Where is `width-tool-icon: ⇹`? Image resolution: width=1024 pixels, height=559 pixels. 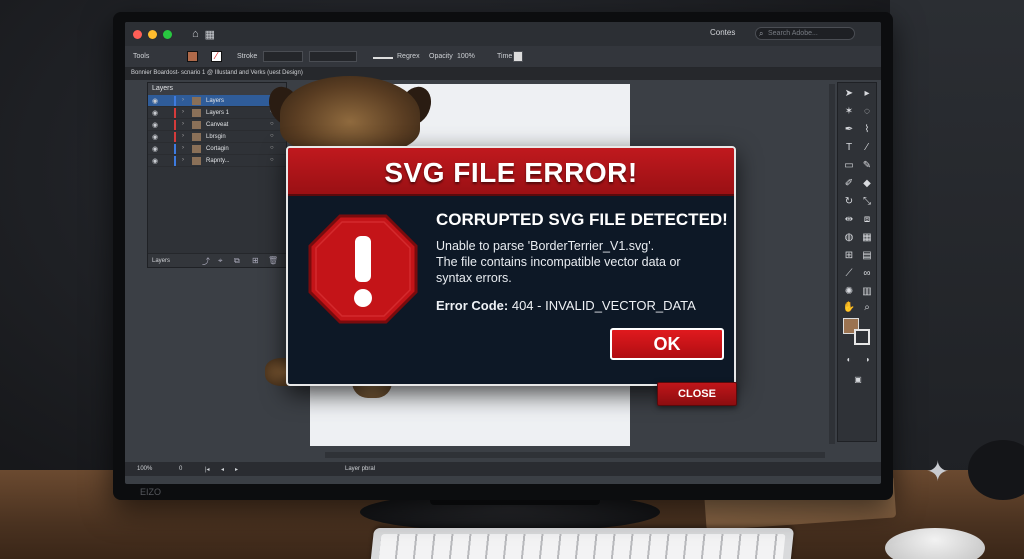 width-tool-icon: ⇹ is located at coordinates (849, 220).